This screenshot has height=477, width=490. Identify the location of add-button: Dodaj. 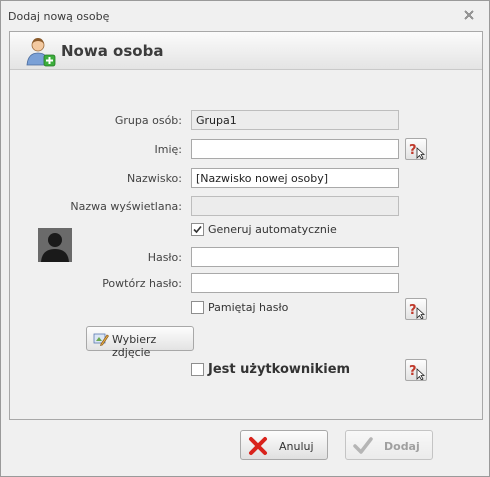
(389, 445).